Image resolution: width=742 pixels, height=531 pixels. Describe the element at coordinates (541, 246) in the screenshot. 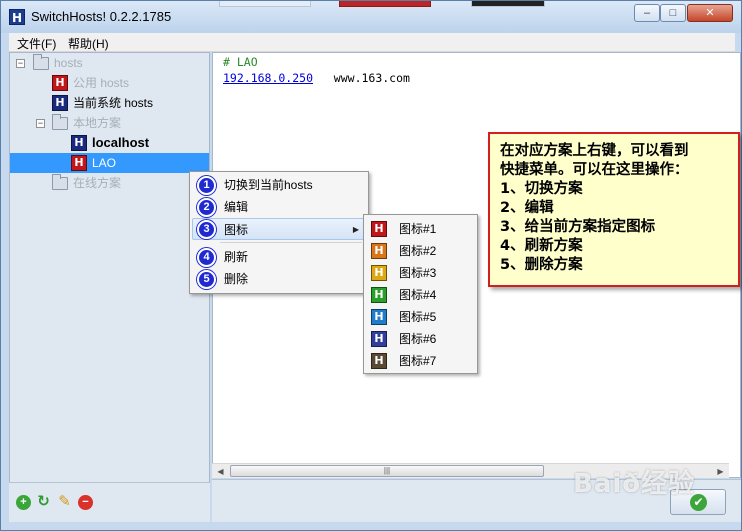

I see `callout-line: 4、刷新方案` at that location.